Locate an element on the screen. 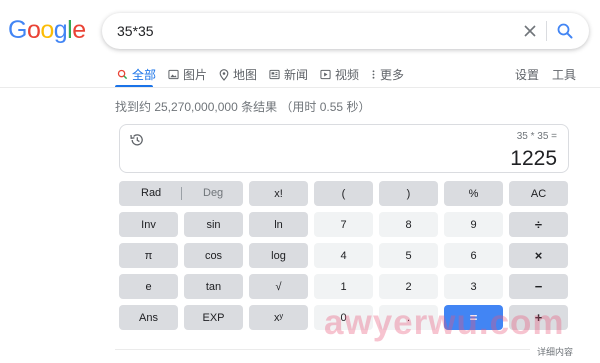  image-icon is located at coordinates (173, 74).